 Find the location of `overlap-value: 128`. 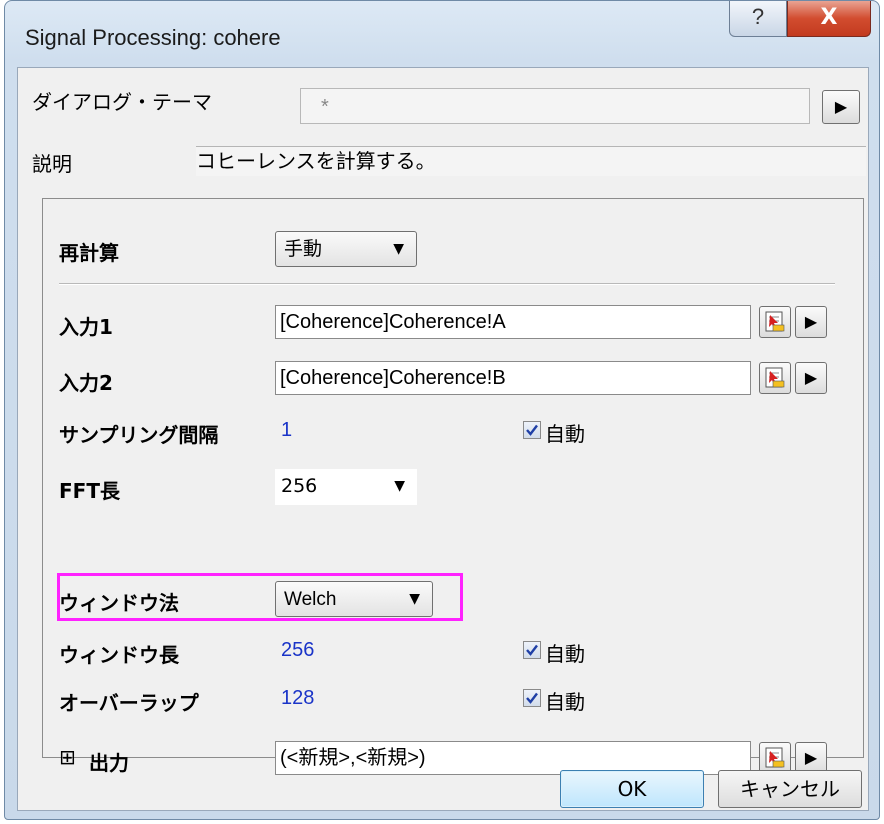

overlap-value: 128 is located at coordinates (297, 698).